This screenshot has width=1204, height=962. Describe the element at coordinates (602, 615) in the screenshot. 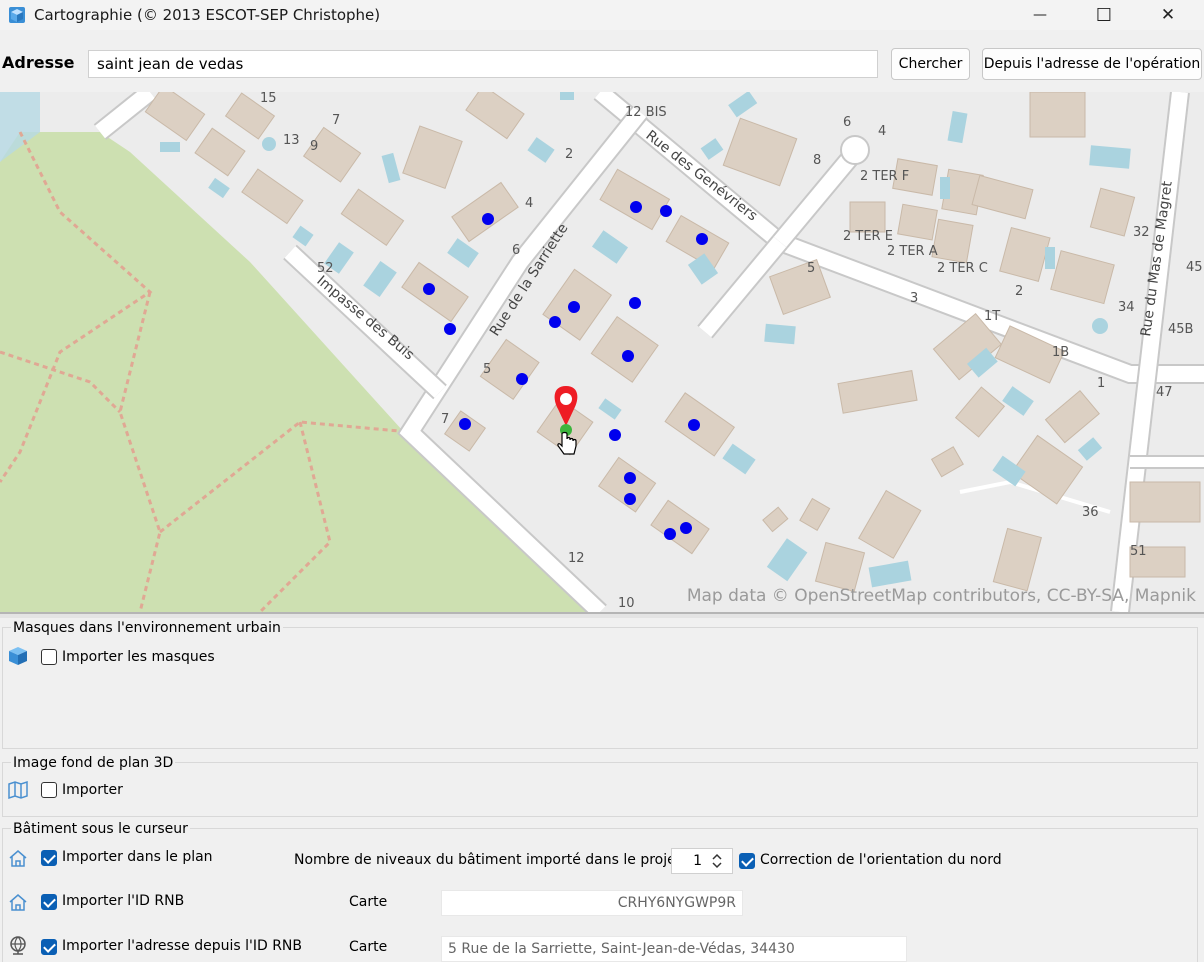

I see `splitter` at that location.